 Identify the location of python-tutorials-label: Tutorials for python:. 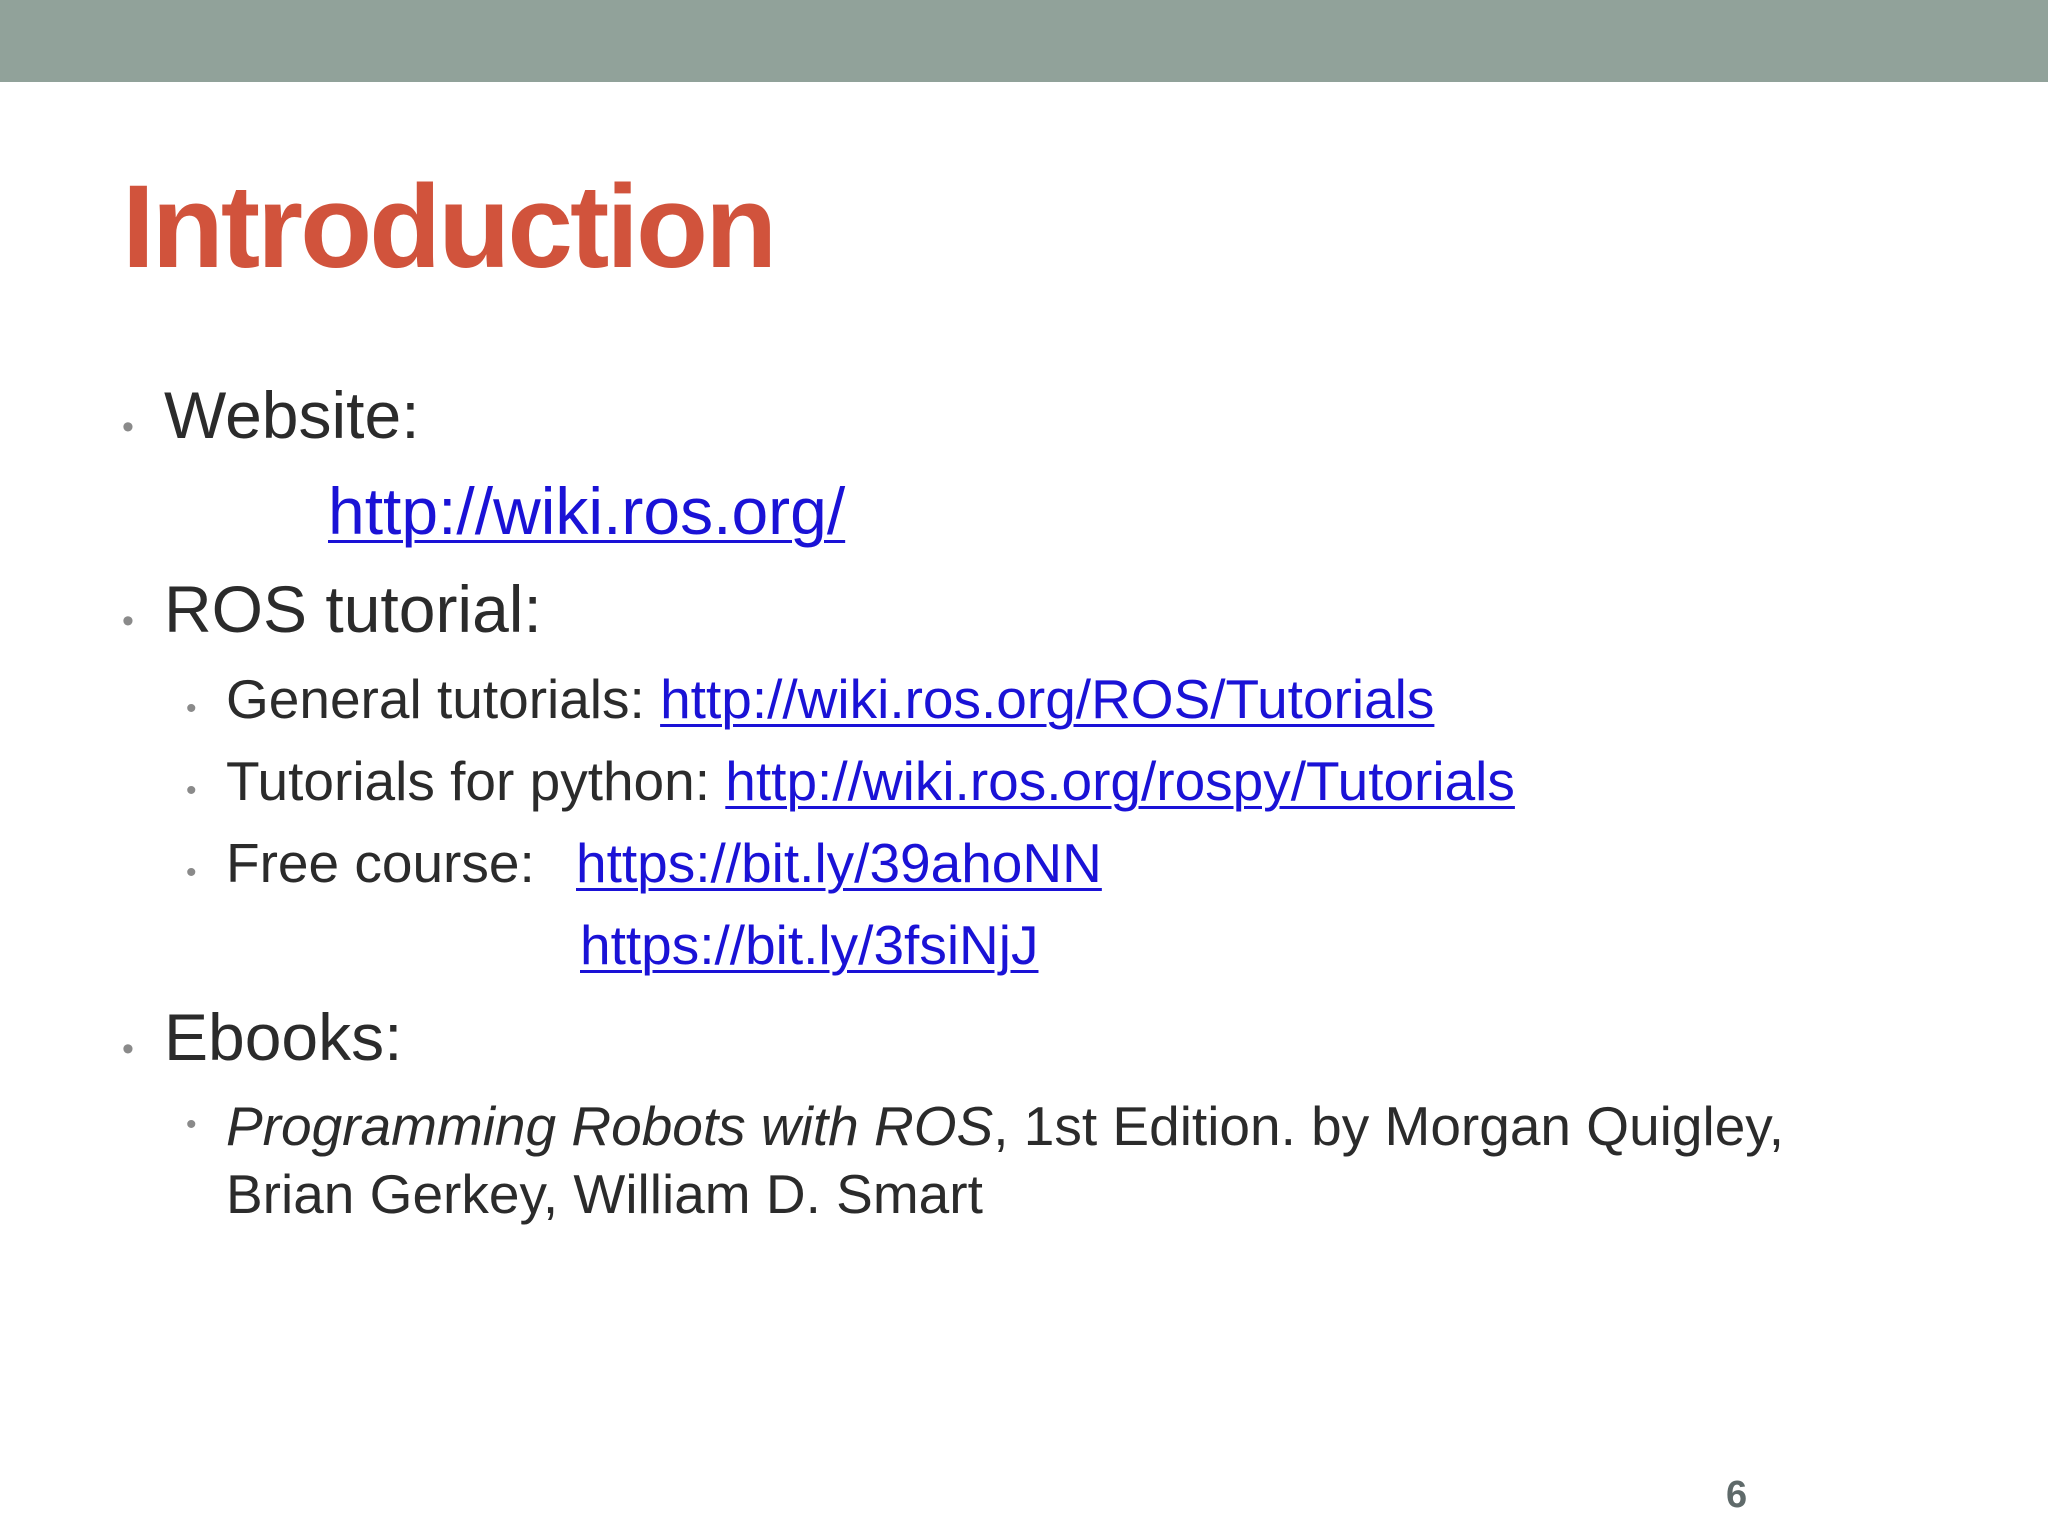
(476, 781).